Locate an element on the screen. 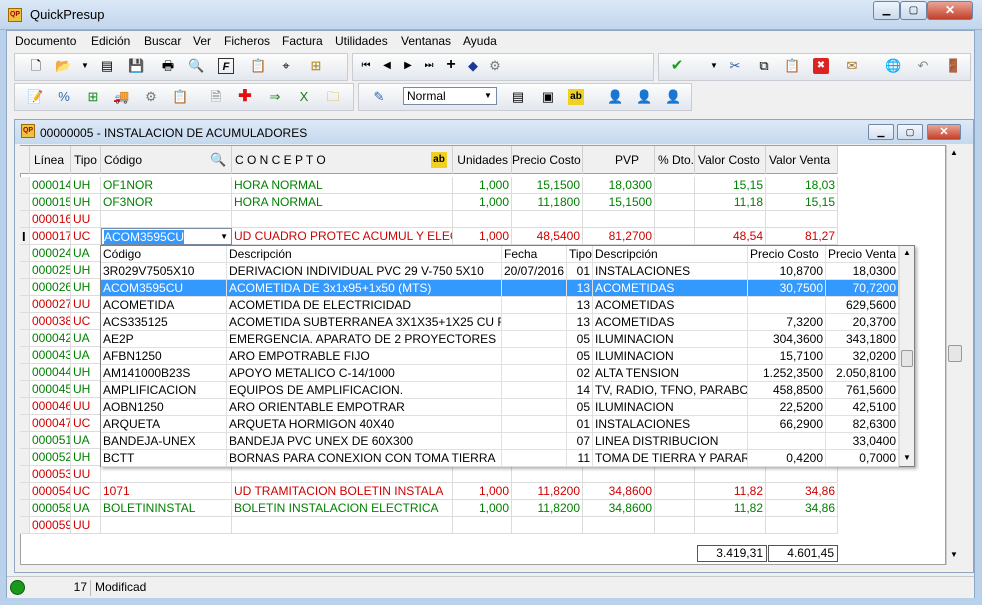 The width and height of the screenshot is (982, 605). cell-tipo: UU is located at coordinates (86, 219).